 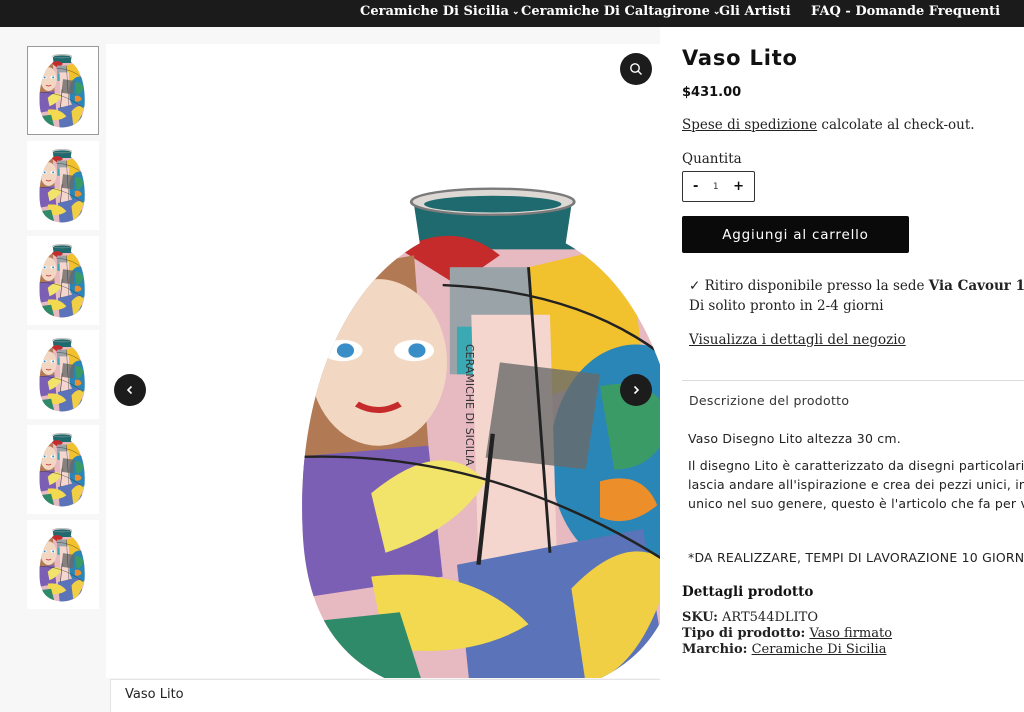 What do you see at coordinates (434, 11) in the screenshot?
I see `nav-item-label: Ceramiche Di Sicilia` at bounding box center [434, 11].